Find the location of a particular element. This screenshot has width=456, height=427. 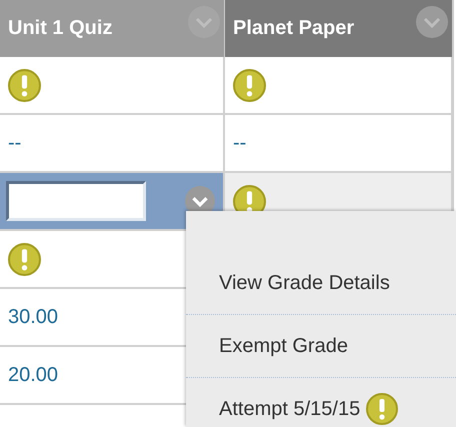

grade-value: 20.00 is located at coordinates (33, 375).